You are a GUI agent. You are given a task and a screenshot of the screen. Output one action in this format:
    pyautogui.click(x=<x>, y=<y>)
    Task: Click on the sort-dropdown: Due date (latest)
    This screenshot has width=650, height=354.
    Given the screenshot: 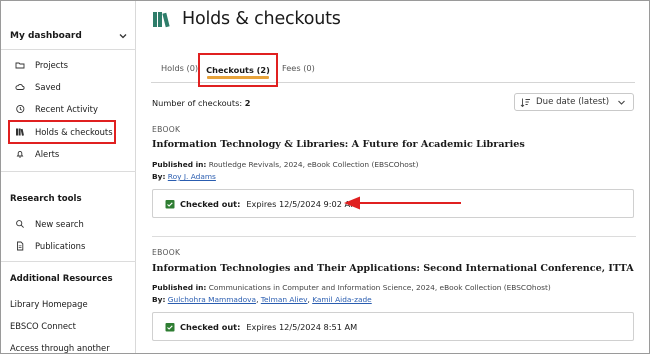 What is the action you would take?
    pyautogui.click(x=574, y=102)
    